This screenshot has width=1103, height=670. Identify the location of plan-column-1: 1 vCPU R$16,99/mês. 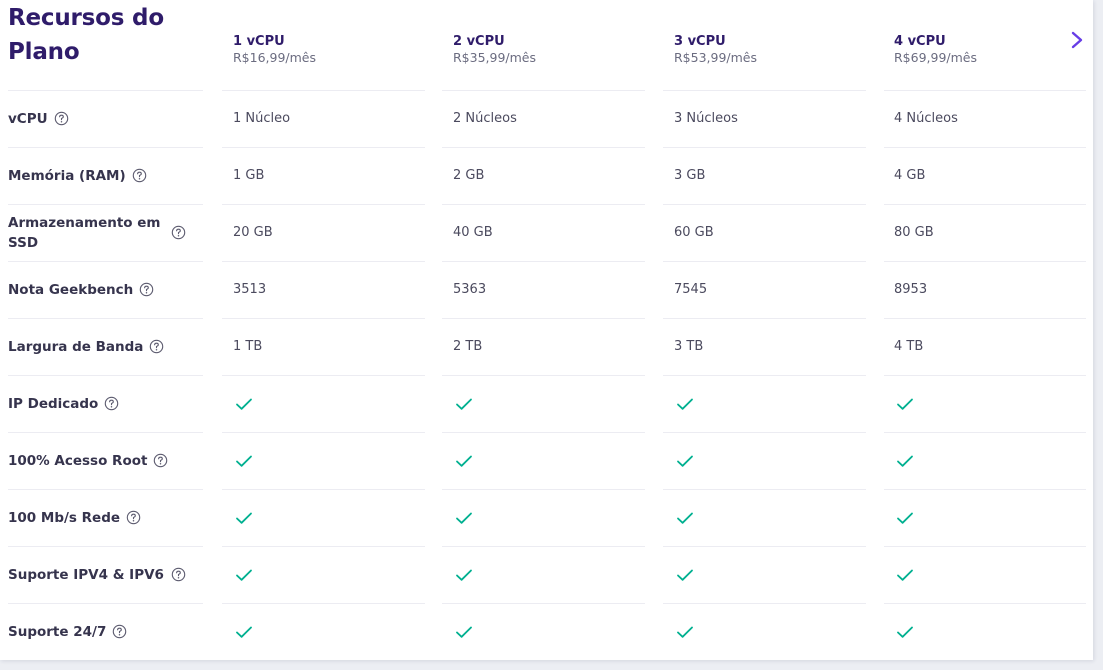
(333, 50).